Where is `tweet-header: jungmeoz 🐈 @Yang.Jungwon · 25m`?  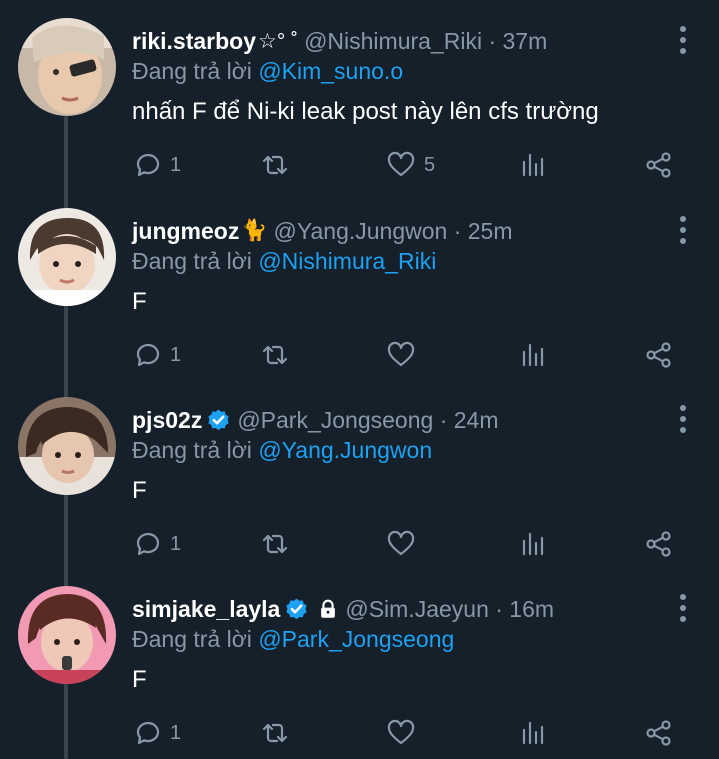
tweet-header: jungmeoz 🐈 @Yang.Jungwon · 25m is located at coordinates (395, 231).